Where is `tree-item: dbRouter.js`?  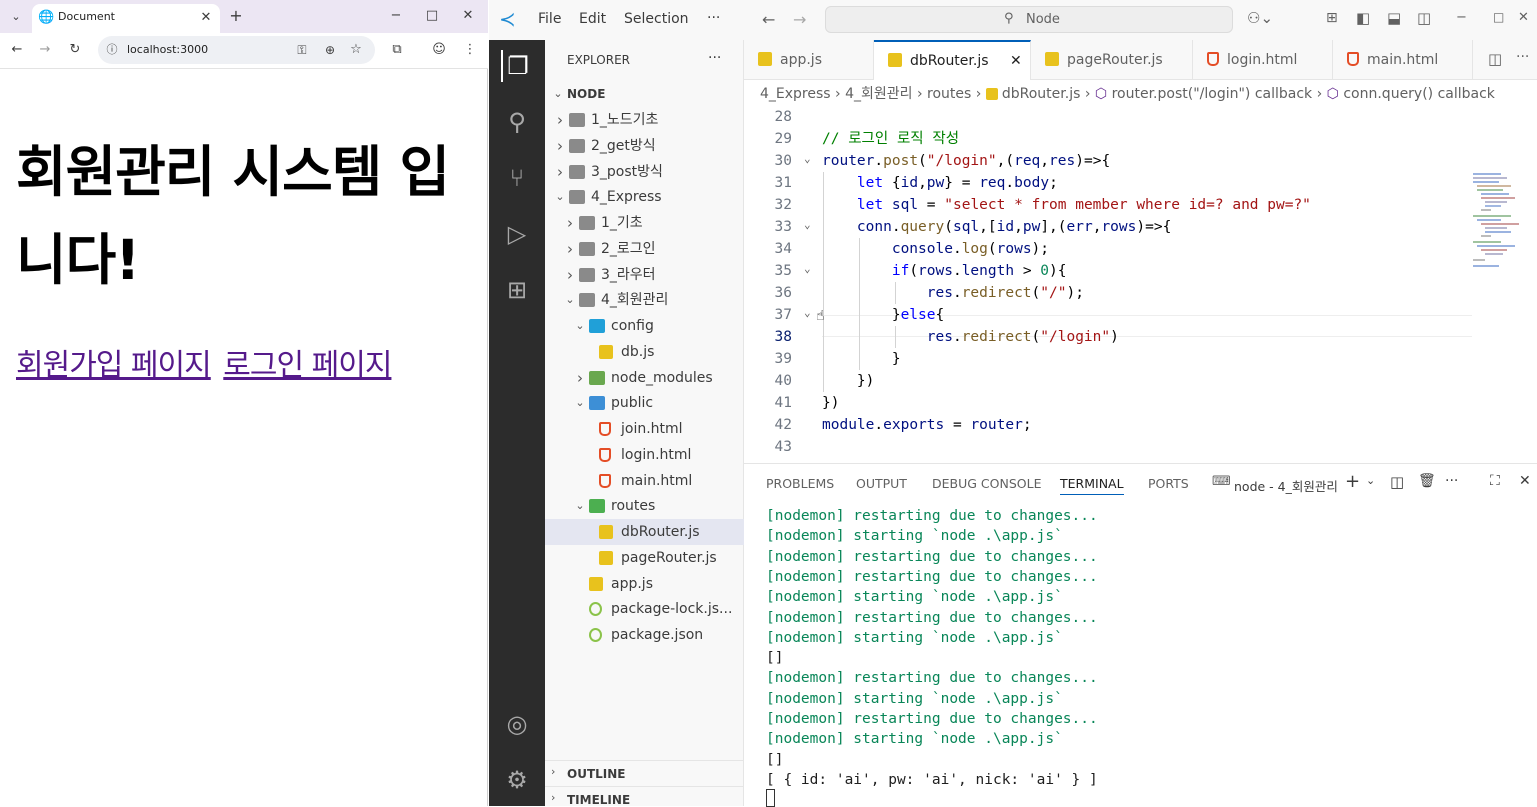 tree-item: dbRouter.js is located at coordinates (644, 532).